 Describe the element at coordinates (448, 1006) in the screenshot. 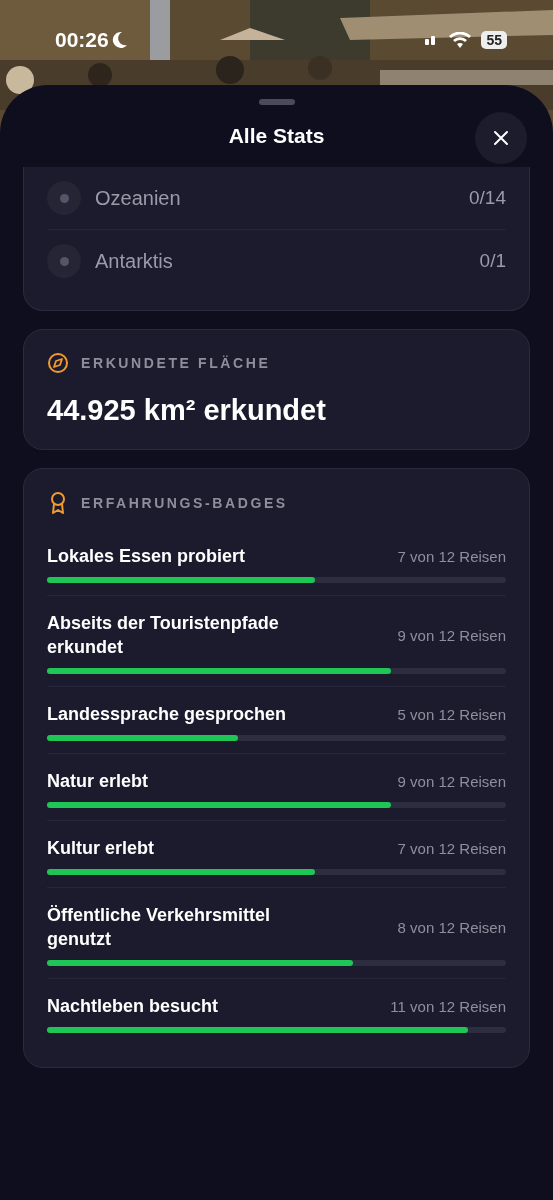

I see `badge-count: 11 von 12 Reisen` at that location.